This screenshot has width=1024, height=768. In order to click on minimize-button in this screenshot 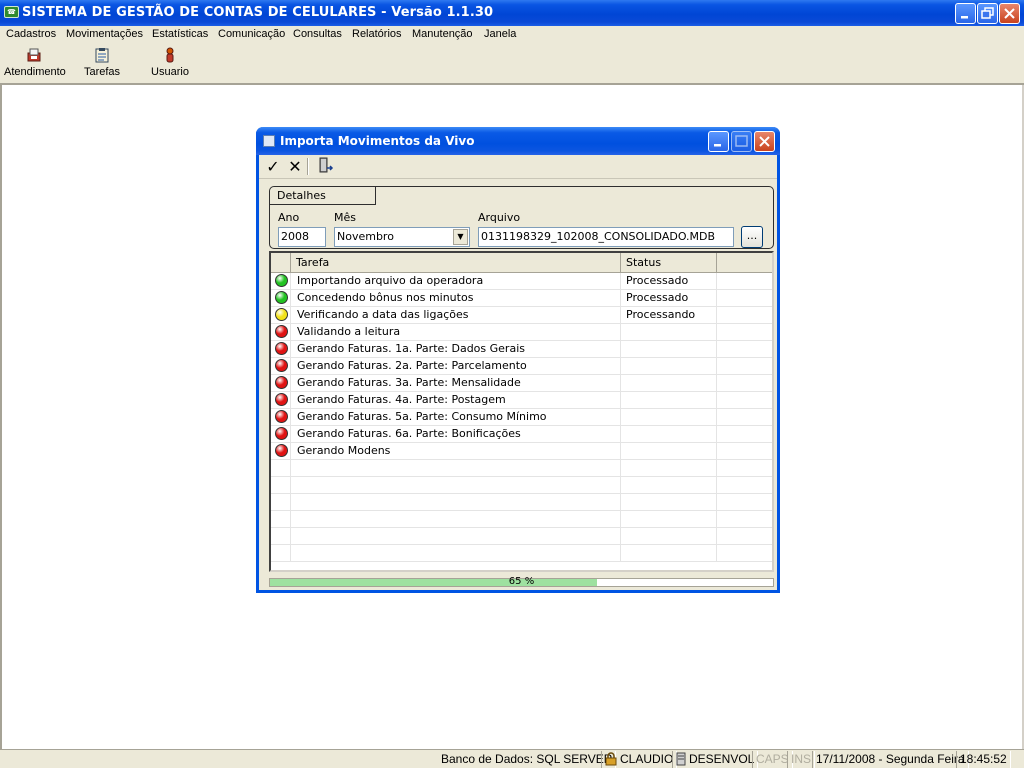, I will do `click(965, 13)`.